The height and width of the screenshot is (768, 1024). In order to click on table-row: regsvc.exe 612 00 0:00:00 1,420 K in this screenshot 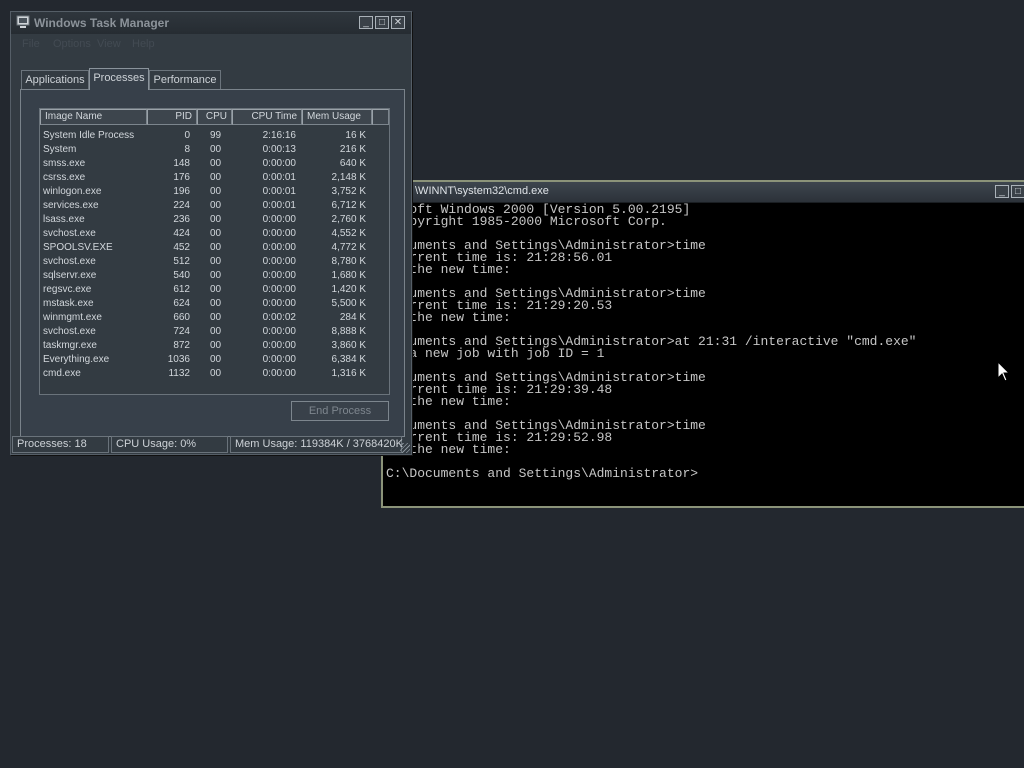, I will do `click(214, 290)`.